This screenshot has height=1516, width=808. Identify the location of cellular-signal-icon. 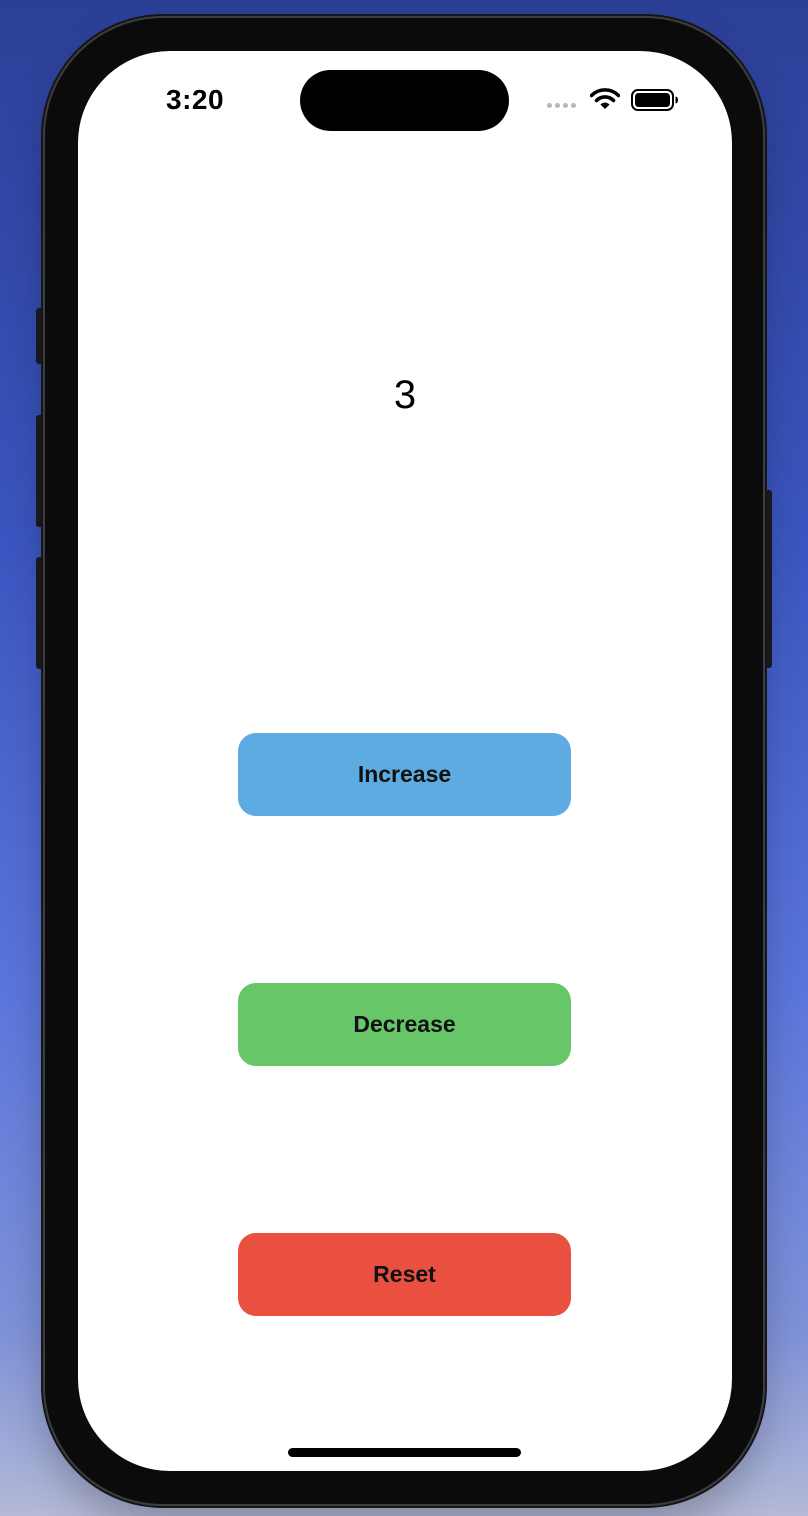
(561, 105).